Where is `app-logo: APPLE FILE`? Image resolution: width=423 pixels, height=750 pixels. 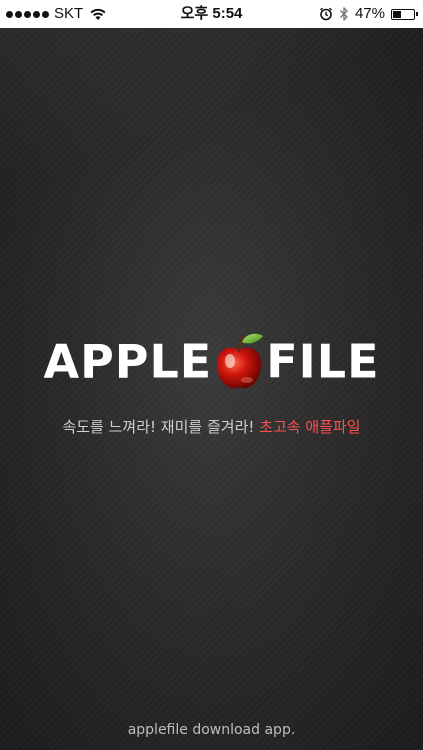 app-logo: APPLE FILE is located at coordinates (211, 360).